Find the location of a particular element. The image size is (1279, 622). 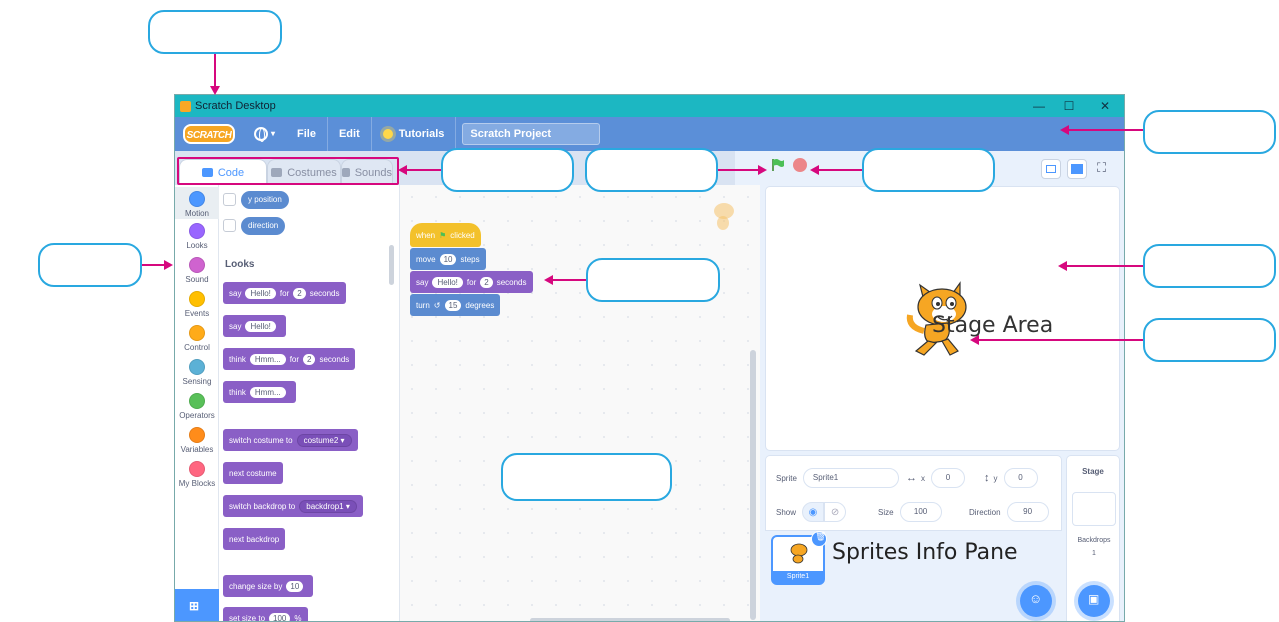

turn-degrees-block: turn ↺ 15 degrees is located at coordinates (455, 305).